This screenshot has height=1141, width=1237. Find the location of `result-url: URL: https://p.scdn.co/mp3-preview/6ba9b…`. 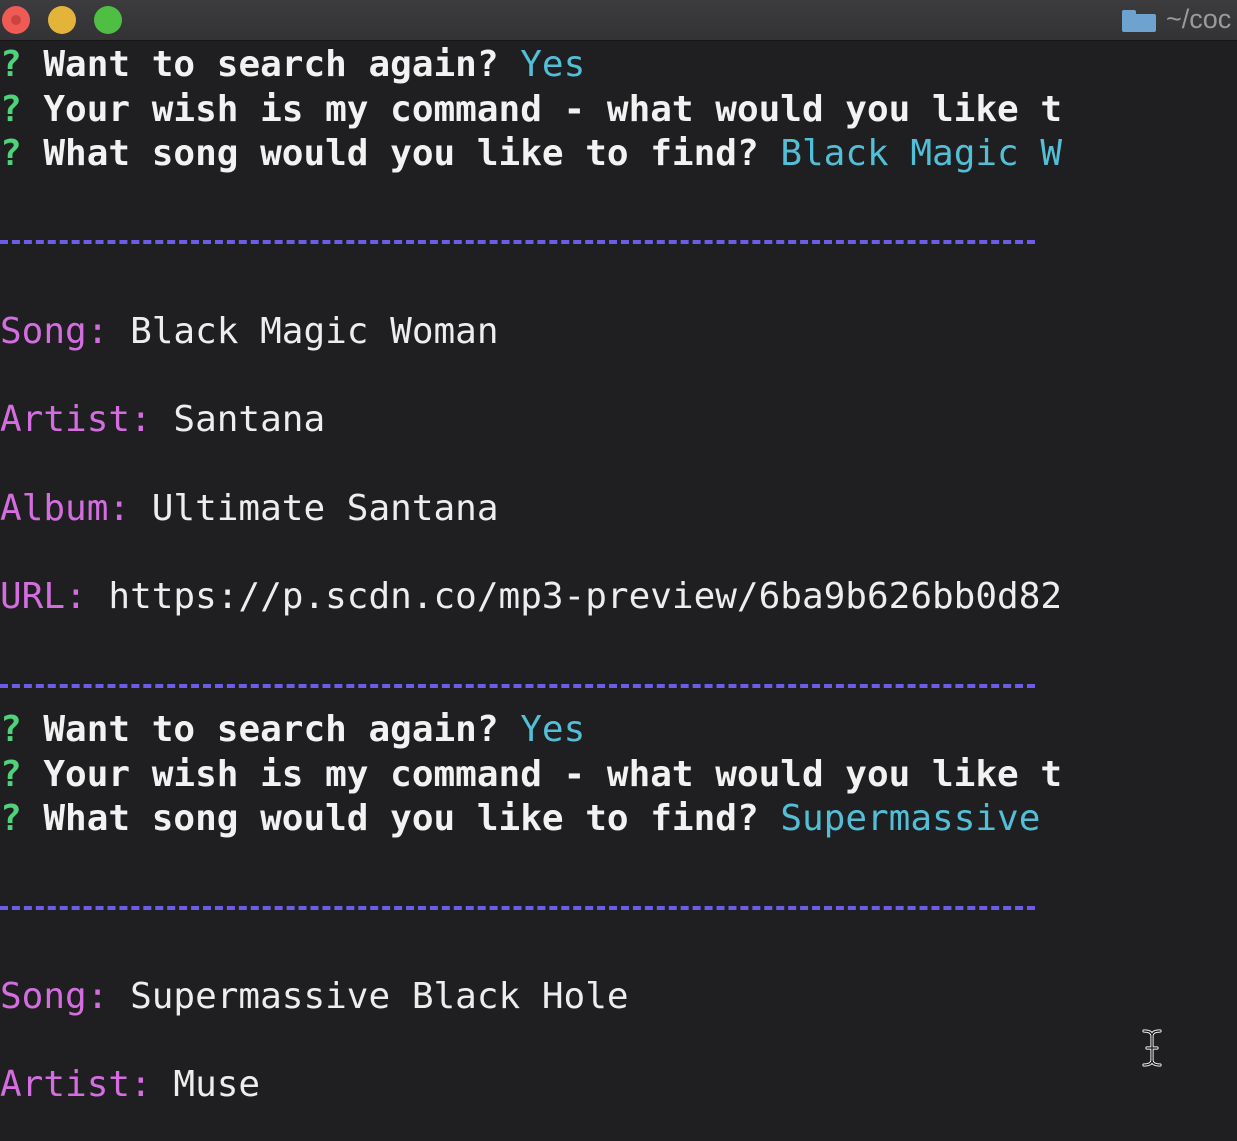

result-url: URL: https://p.scdn.co/mp3-preview/6ba9b… is located at coordinates (618, 597).